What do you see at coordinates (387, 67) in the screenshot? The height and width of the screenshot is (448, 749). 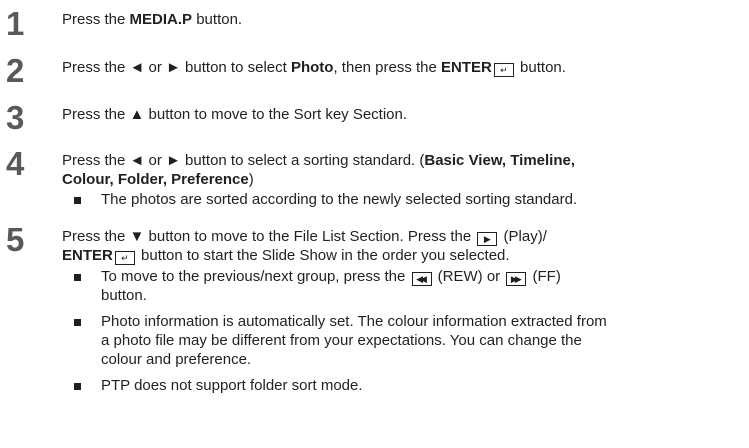 I see `text-segment: , then press the` at bounding box center [387, 67].